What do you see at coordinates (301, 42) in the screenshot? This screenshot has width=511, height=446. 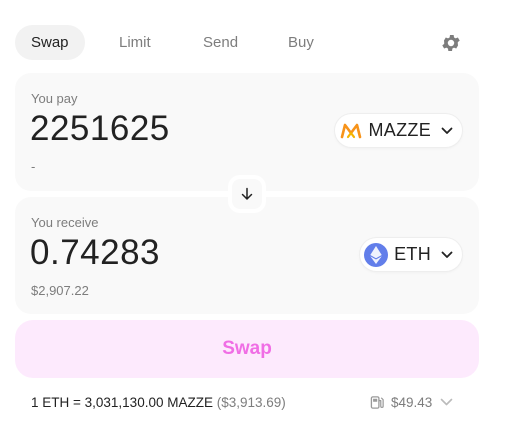 I see `tab-buy: Buy` at bounding box center [301, 42].